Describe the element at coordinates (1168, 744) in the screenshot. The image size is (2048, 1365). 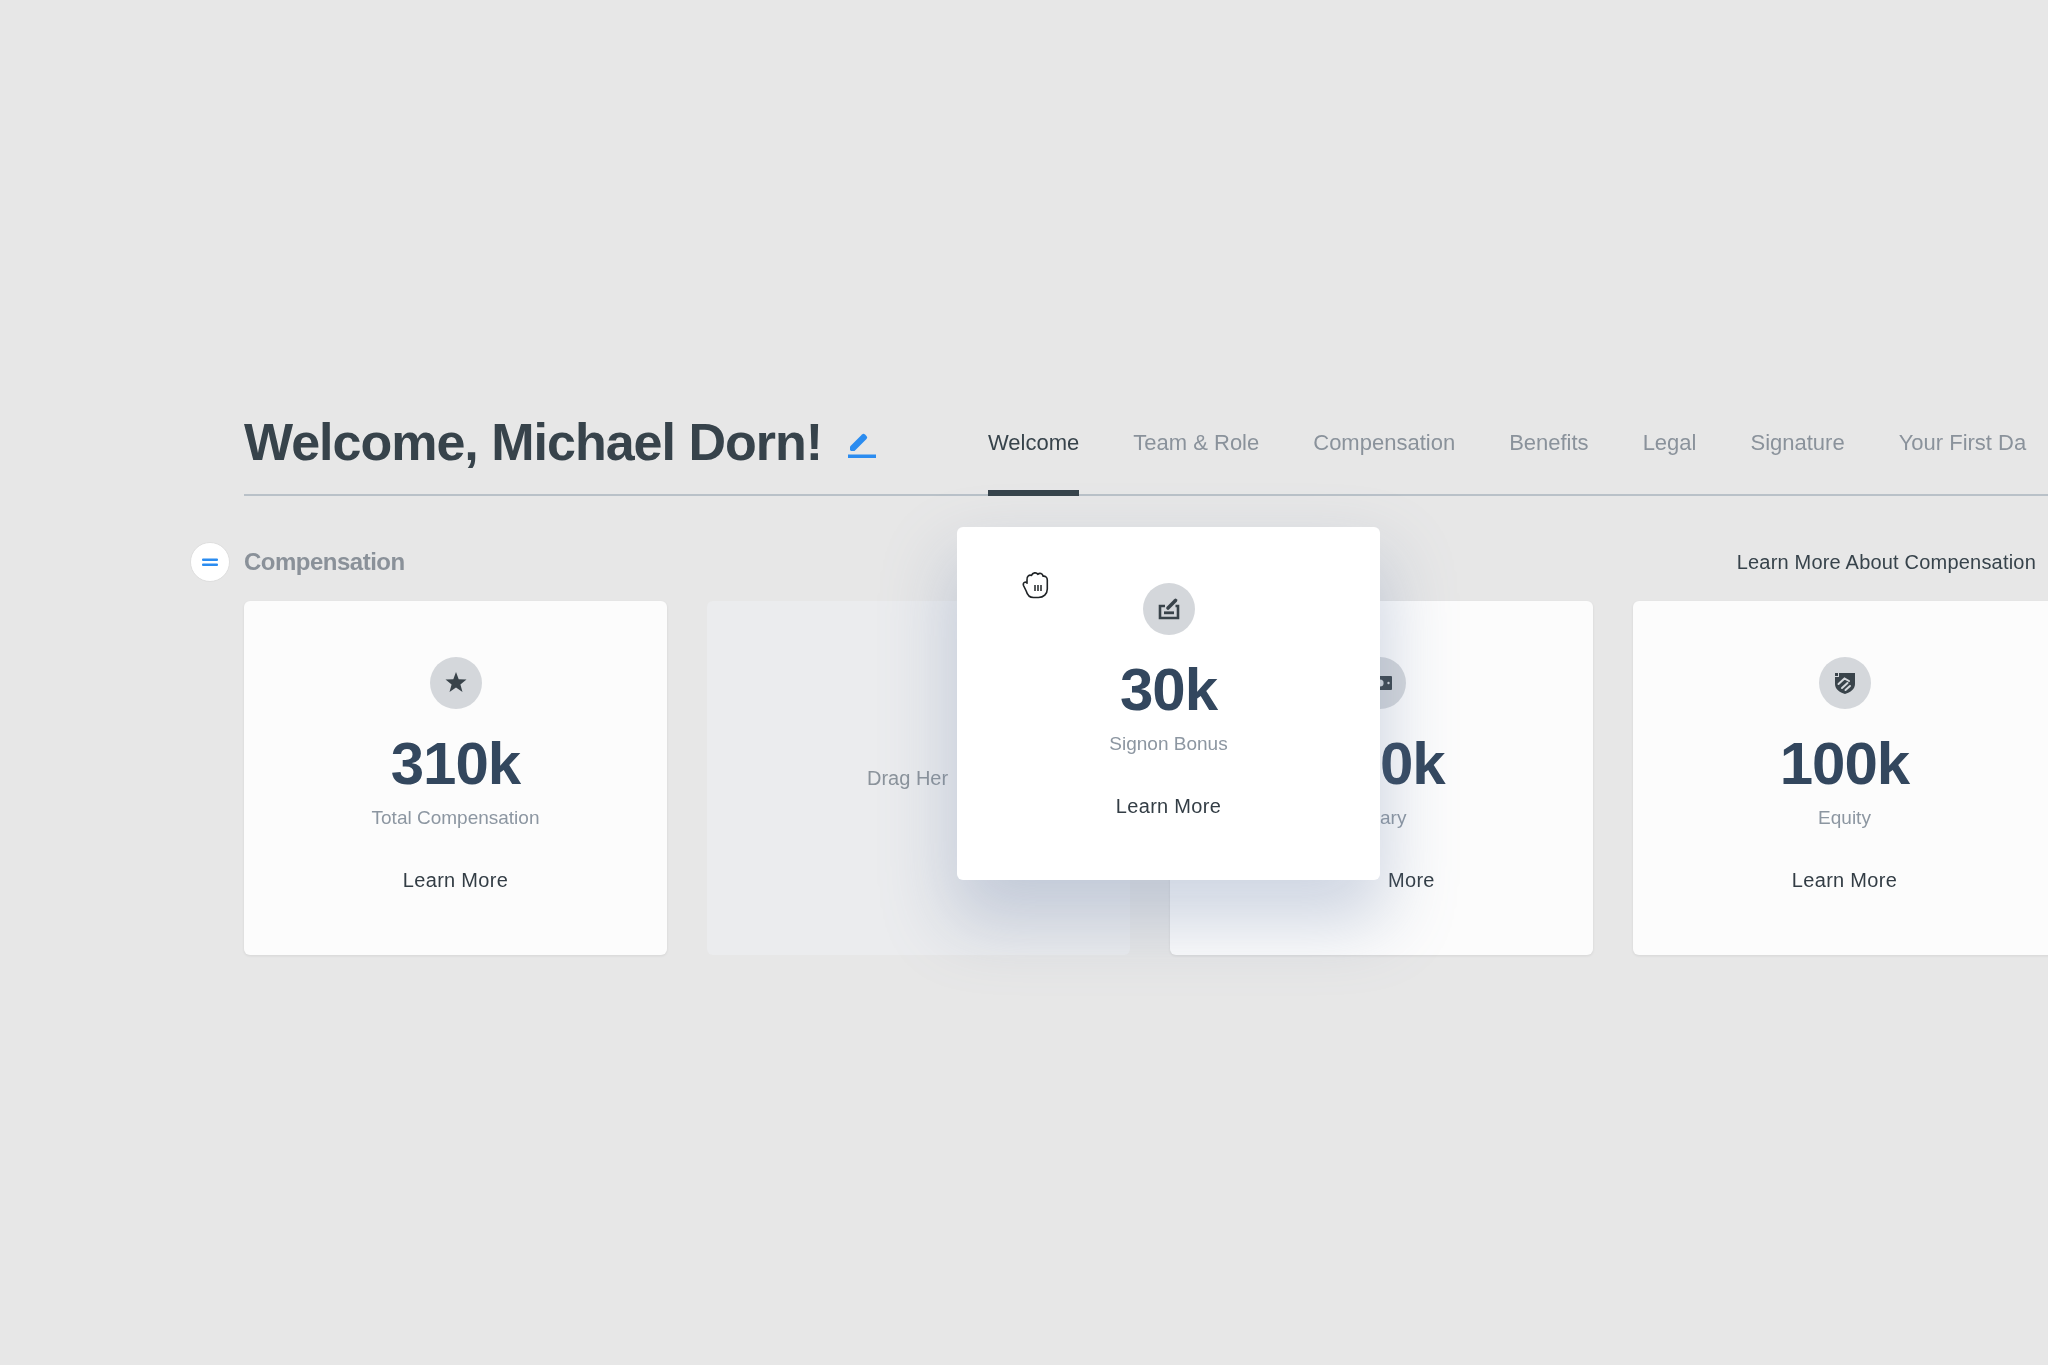
I see `stat-label: Signon Bonus` at that location.